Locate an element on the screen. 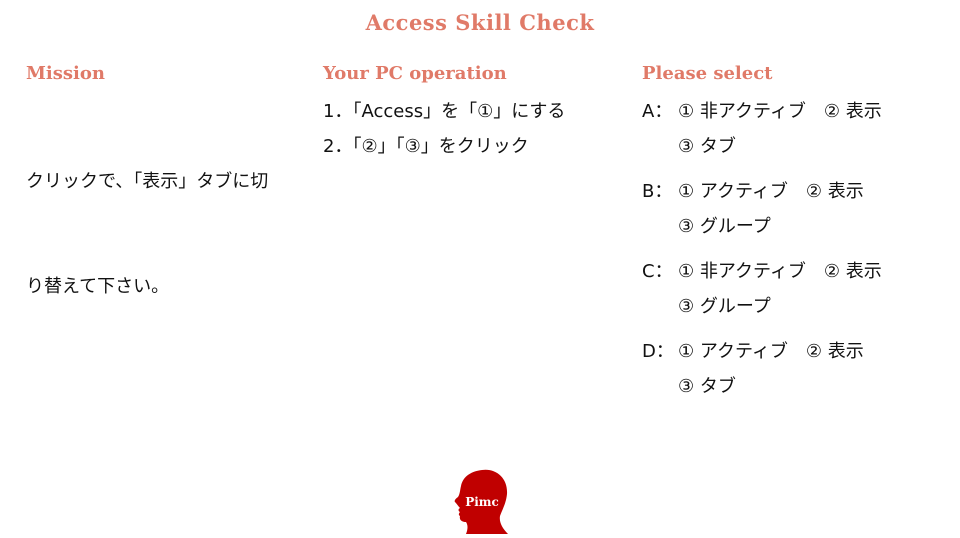 Image resolution: width=960 pixels, height=538 pixels. option-letter: A： is located at coordinates (657, 111).